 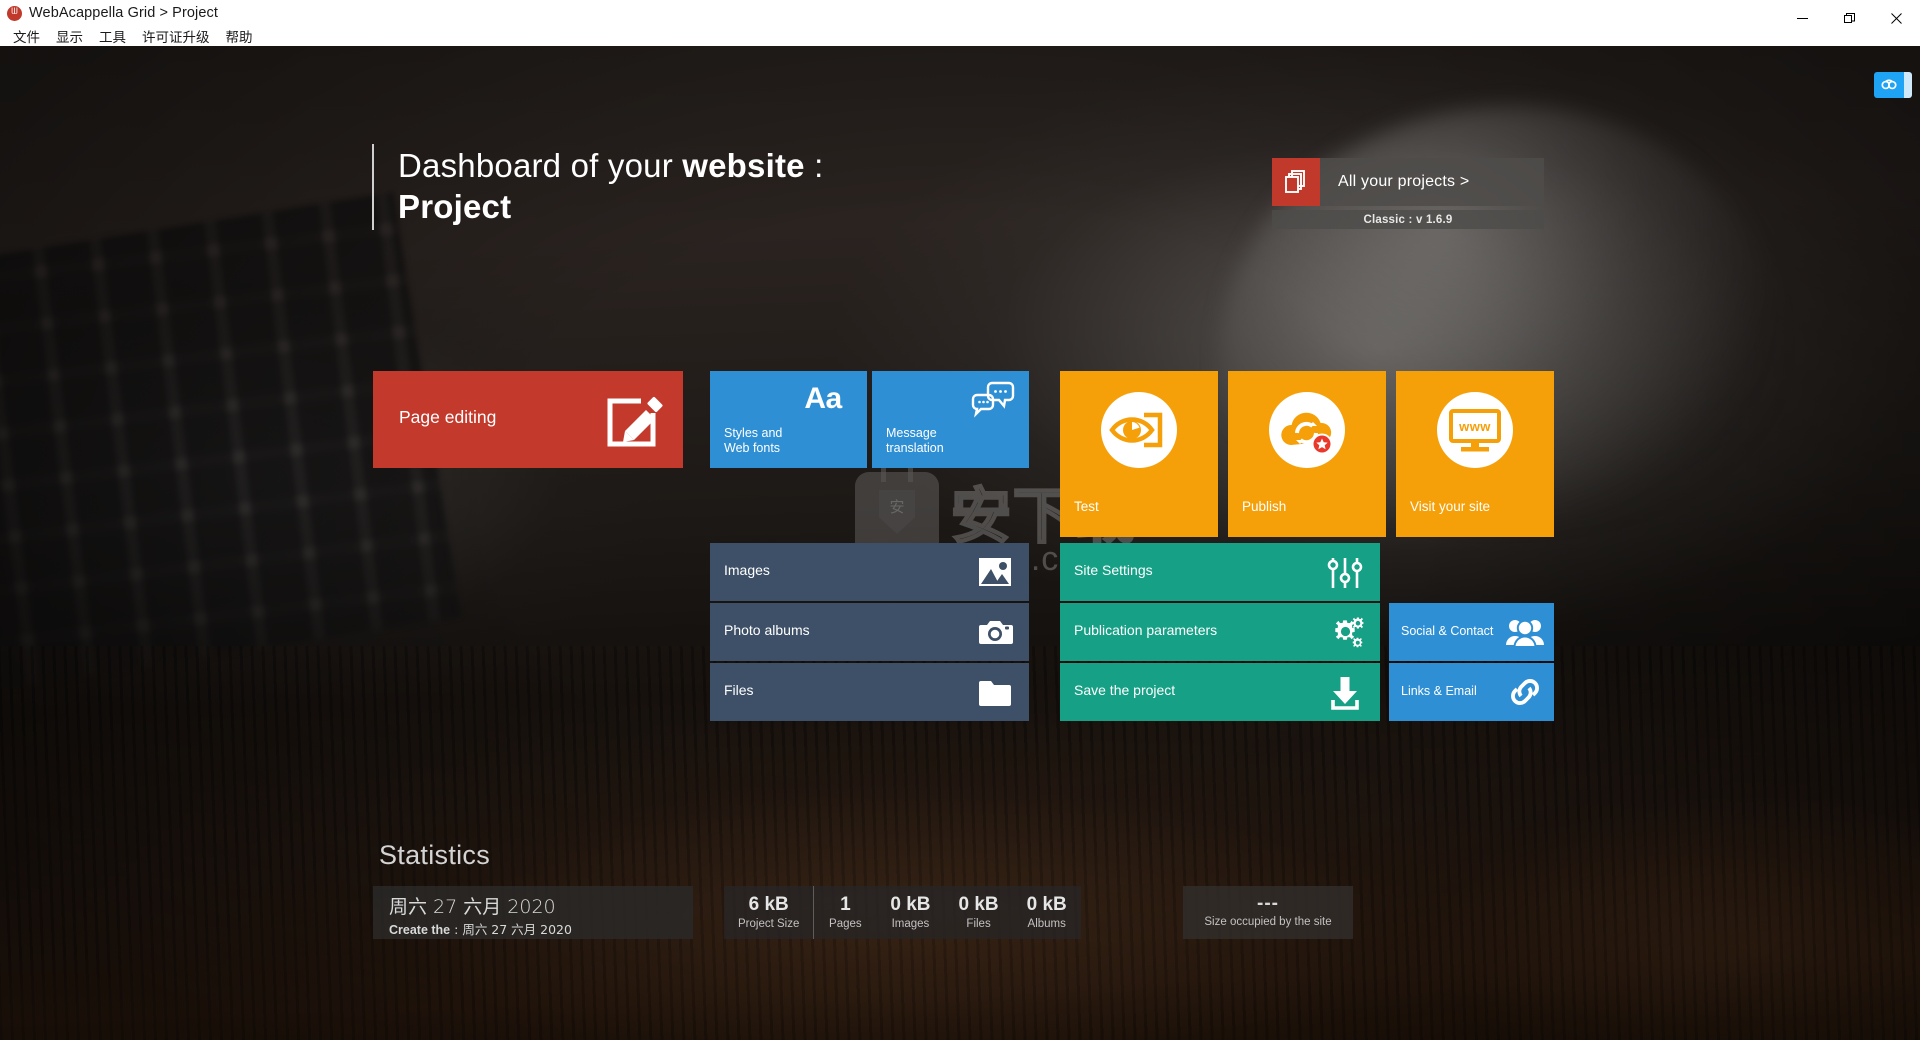 What do you see at coordinates (739, 690) in the screenshot?
I see `tile-files-label: Files` at bounding box center [739, 690].